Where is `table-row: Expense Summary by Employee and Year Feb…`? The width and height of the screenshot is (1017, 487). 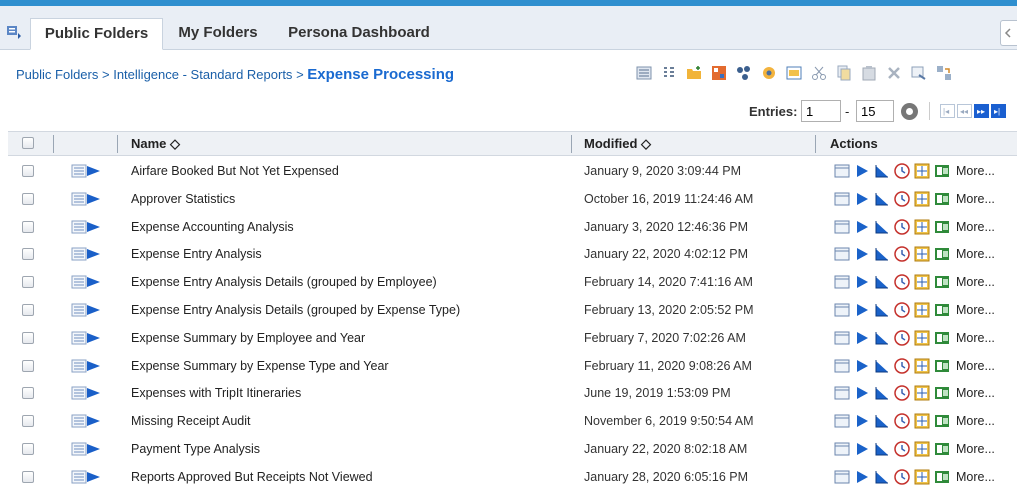 table-row: Expense Summary by Employee and Year Feb… is located at coordinates (512, 338).